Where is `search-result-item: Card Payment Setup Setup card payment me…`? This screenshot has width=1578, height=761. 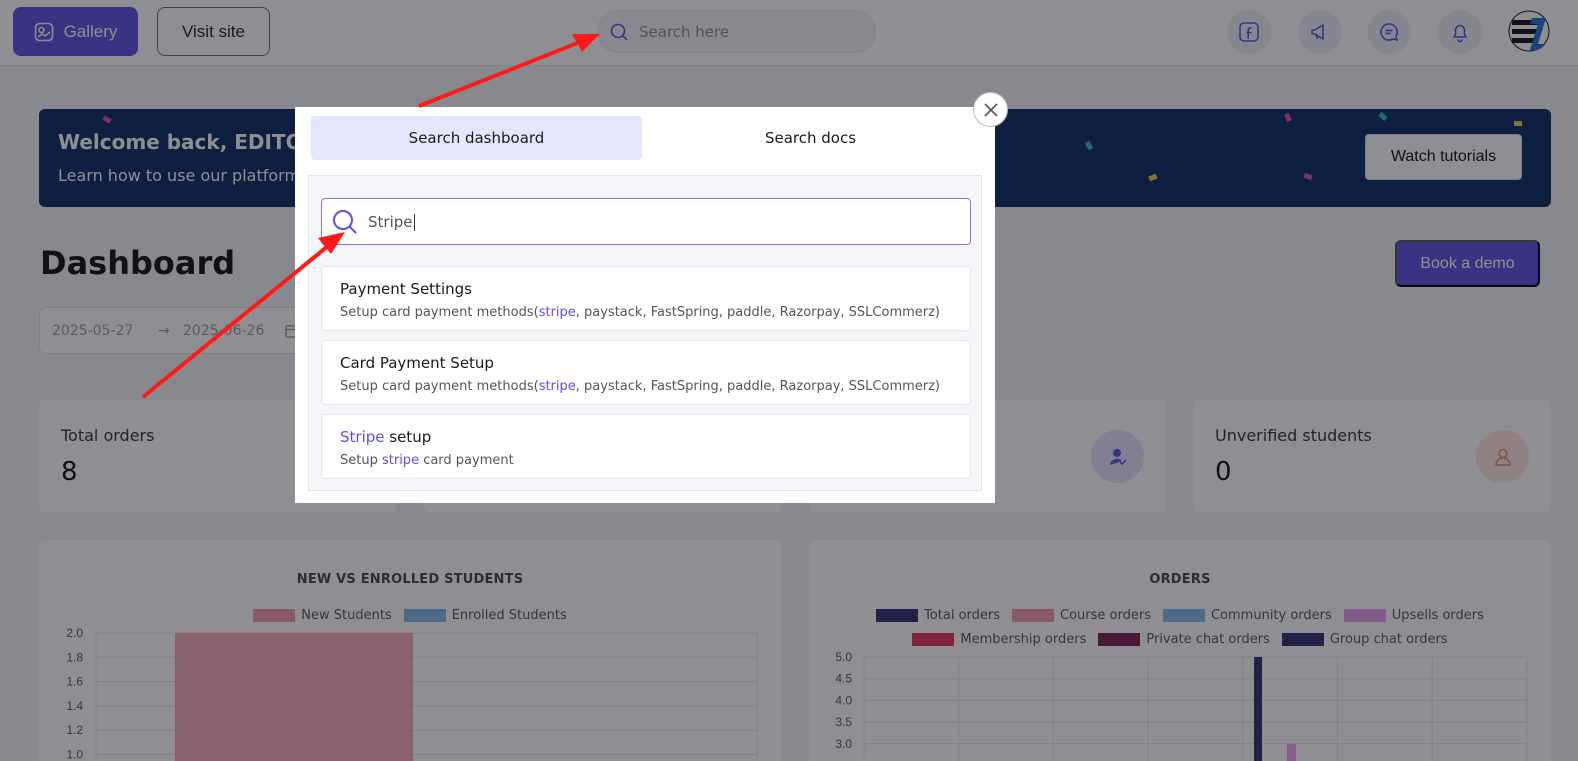
search-result-item: Card Payment Setup Setup card payment me… is located at coordinates (646, 372).